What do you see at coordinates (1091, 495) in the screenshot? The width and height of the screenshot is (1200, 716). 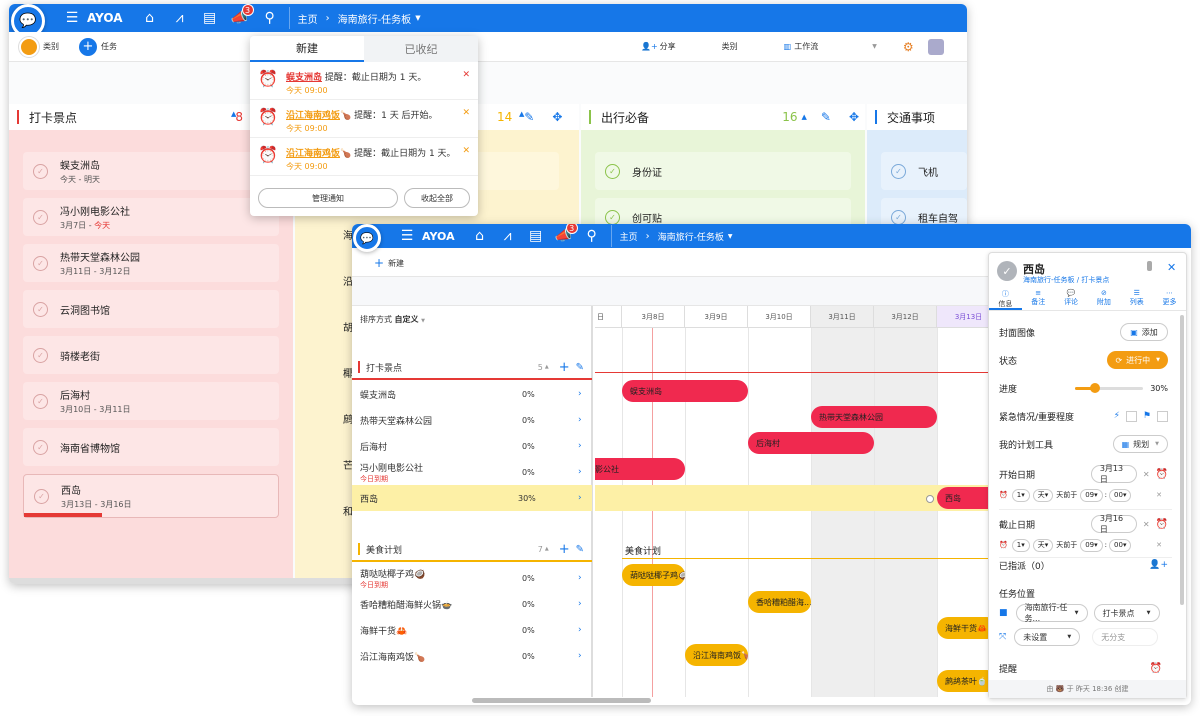 I see `reminder-hour: 09 ▾` at bounding box center [1091, 495].